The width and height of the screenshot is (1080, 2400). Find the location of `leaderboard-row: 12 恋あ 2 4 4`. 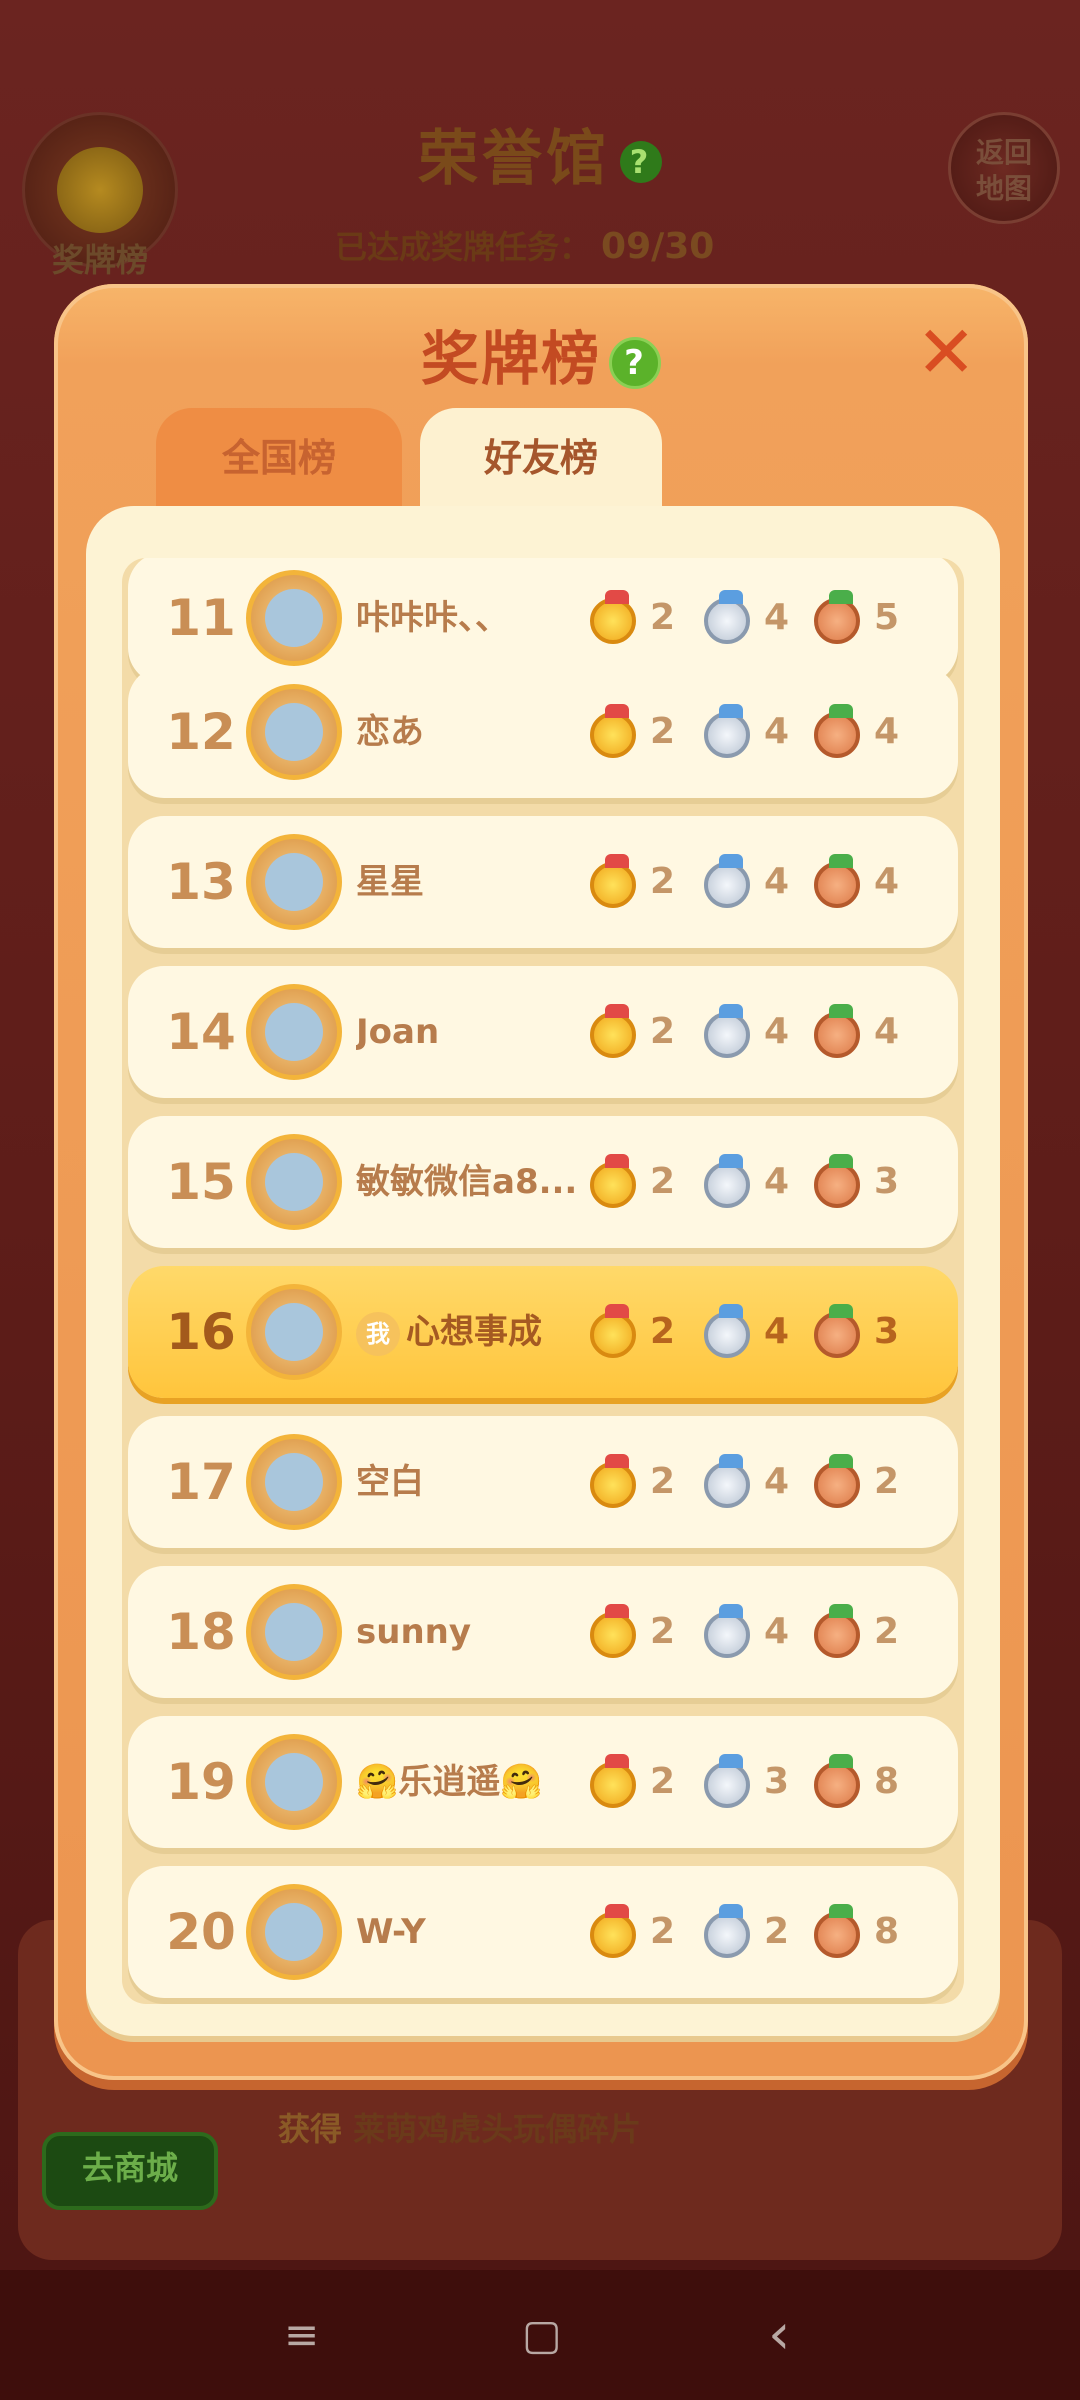

leaderboard-row: 12 恋あ 2 4 4 is located at coordinates (543, 732).